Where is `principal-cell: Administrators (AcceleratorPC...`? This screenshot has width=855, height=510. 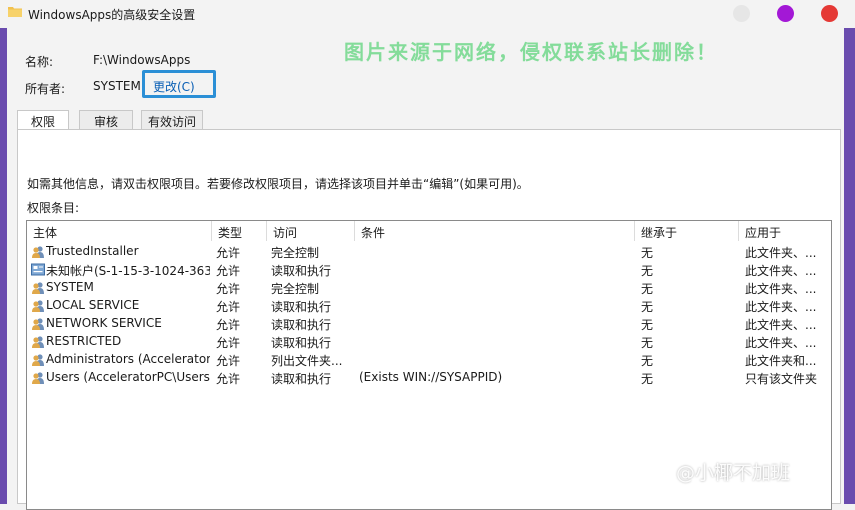 principal-cell: Administrators (AcceleratorPC... is located at coordinates (128, 359).